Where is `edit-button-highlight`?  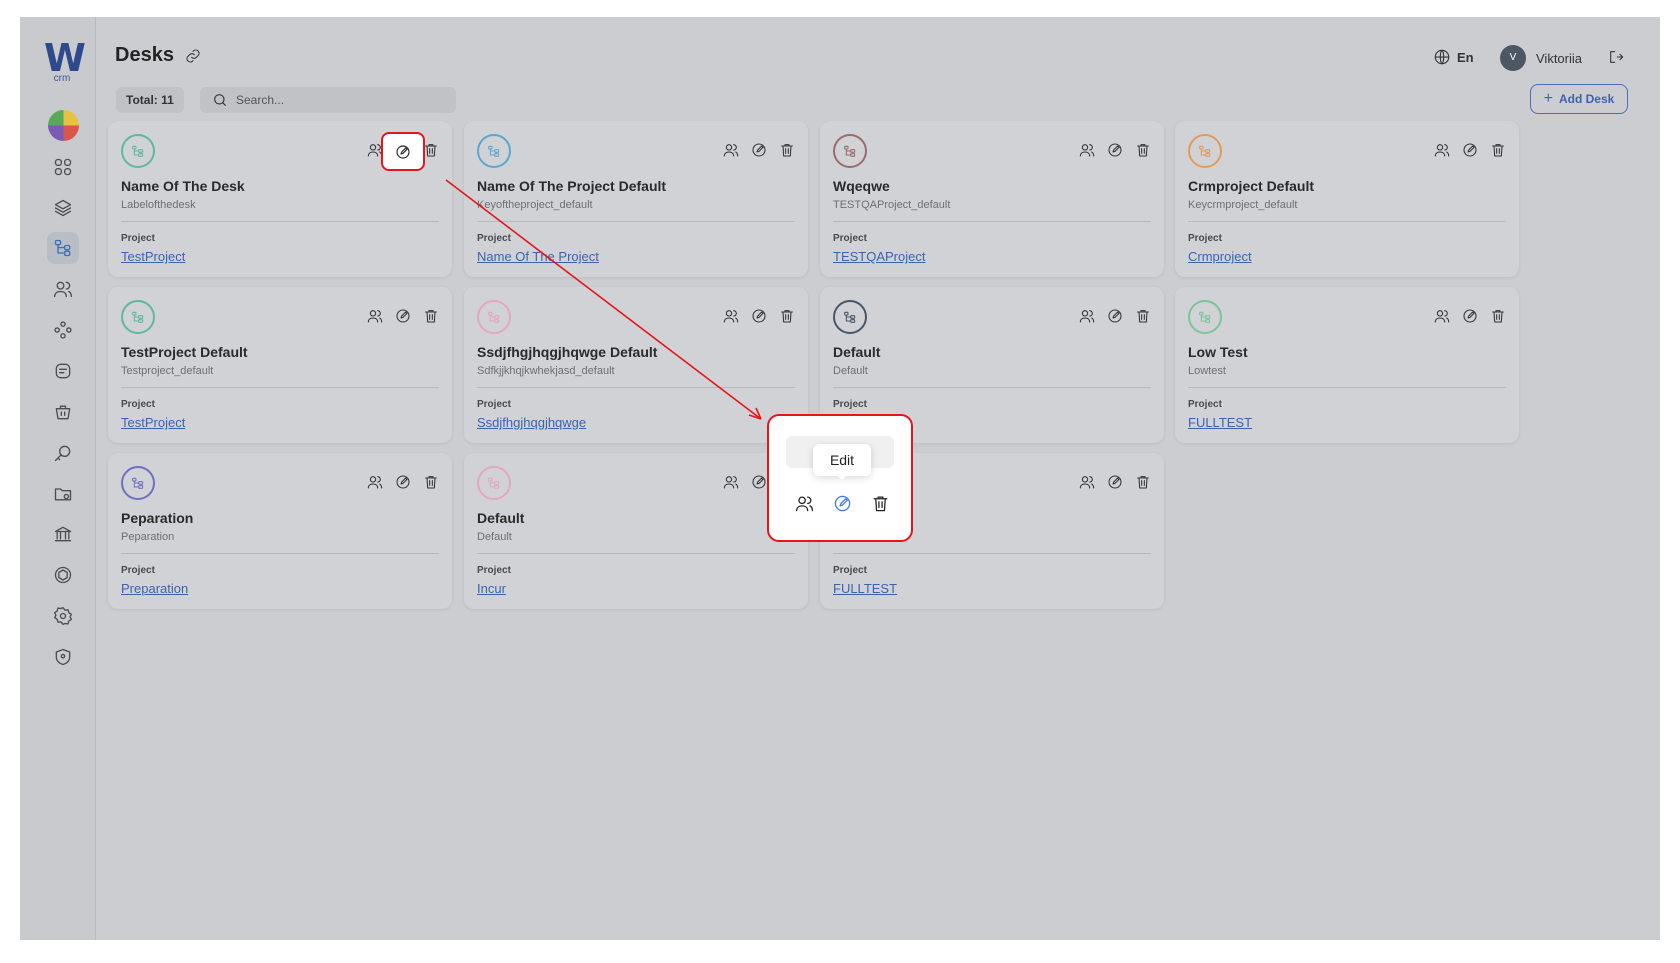
edit-button-highlight is located at coordinates (403, 151).